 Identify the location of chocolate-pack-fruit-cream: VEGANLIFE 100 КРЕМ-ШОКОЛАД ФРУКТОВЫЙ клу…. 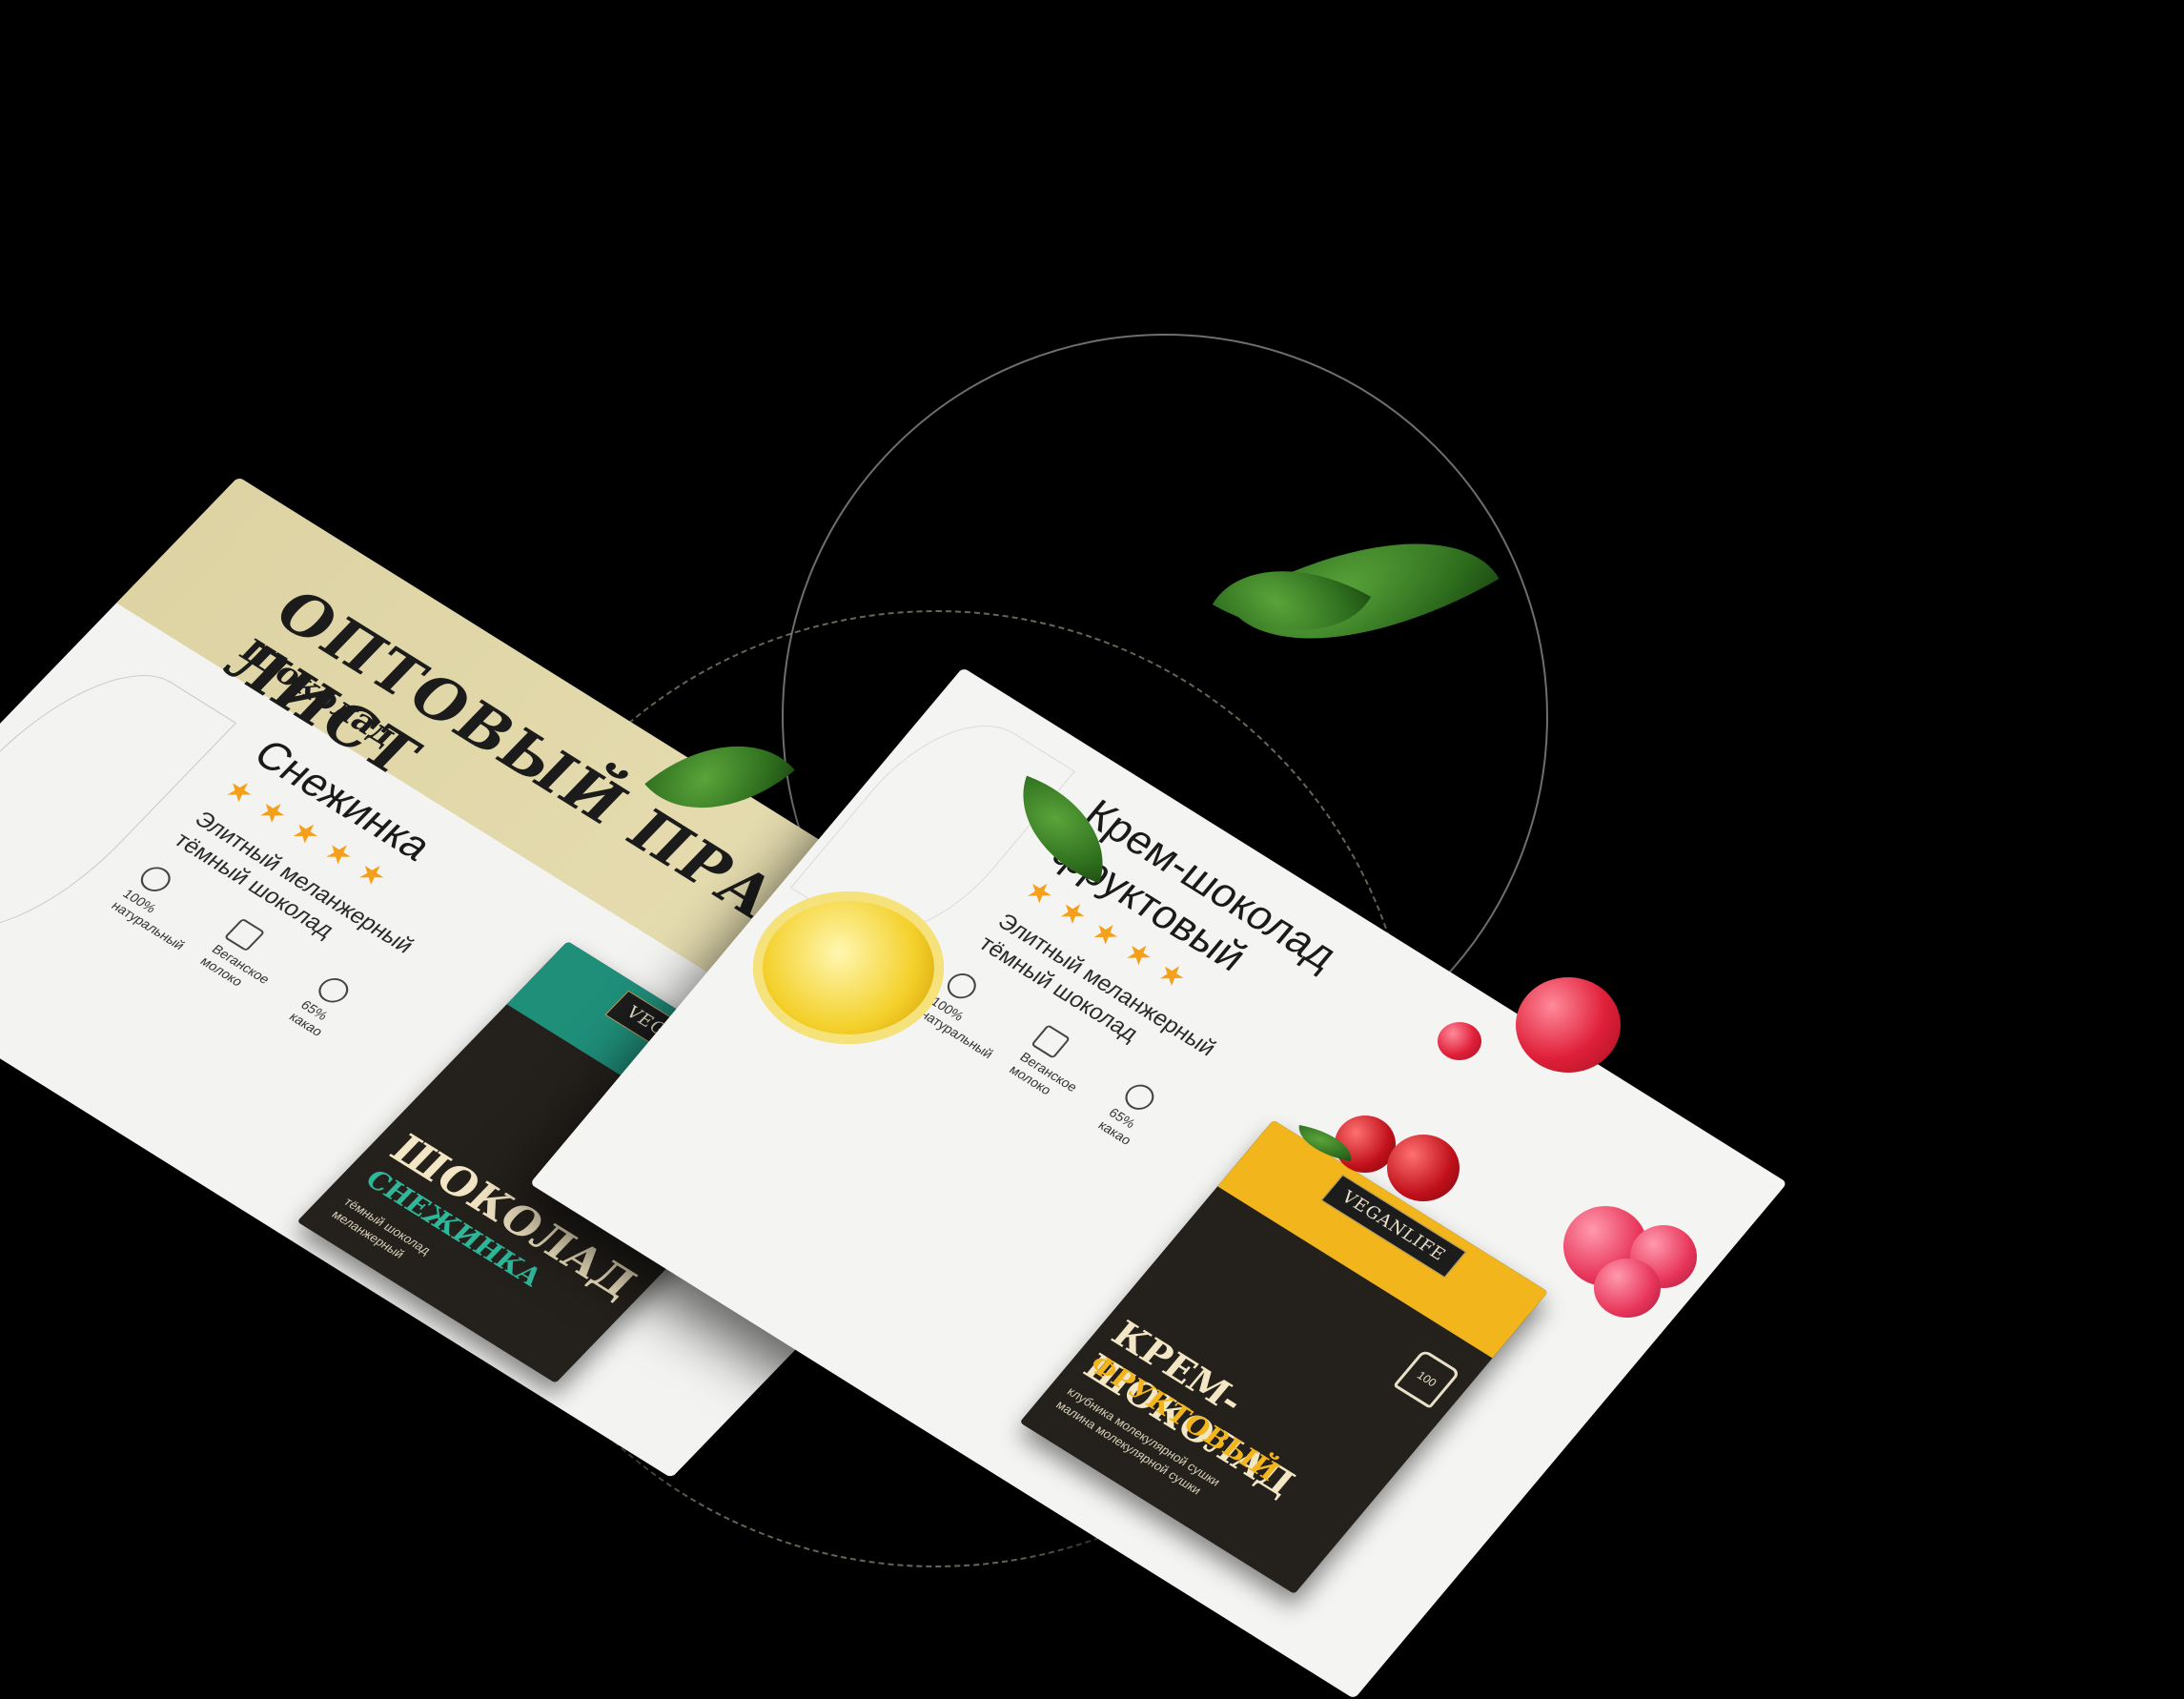
(1284, 1357).